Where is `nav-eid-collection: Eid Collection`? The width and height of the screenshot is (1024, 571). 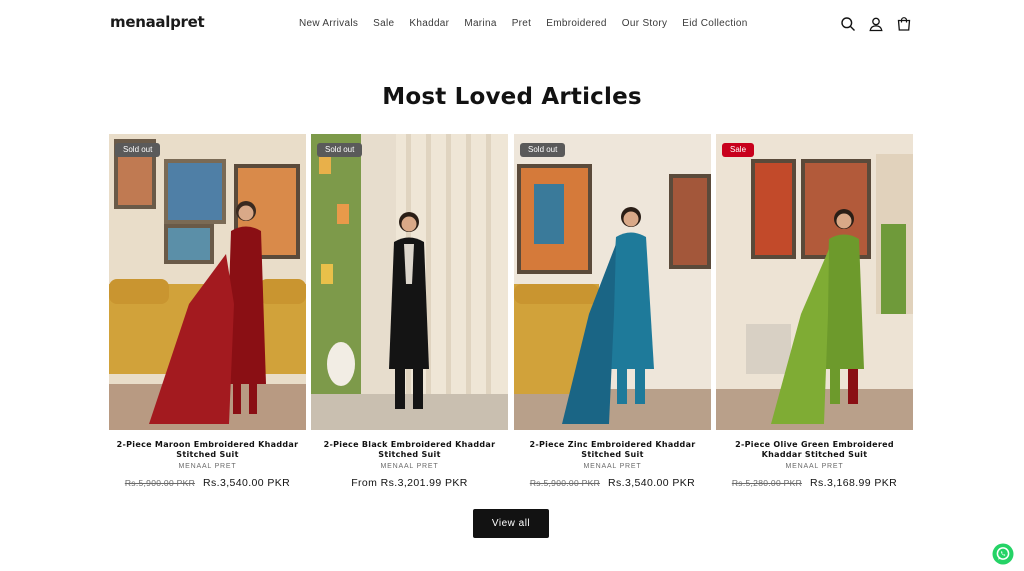 nav-eid-collection: Eid Collection is located at coordinates (714, 23).